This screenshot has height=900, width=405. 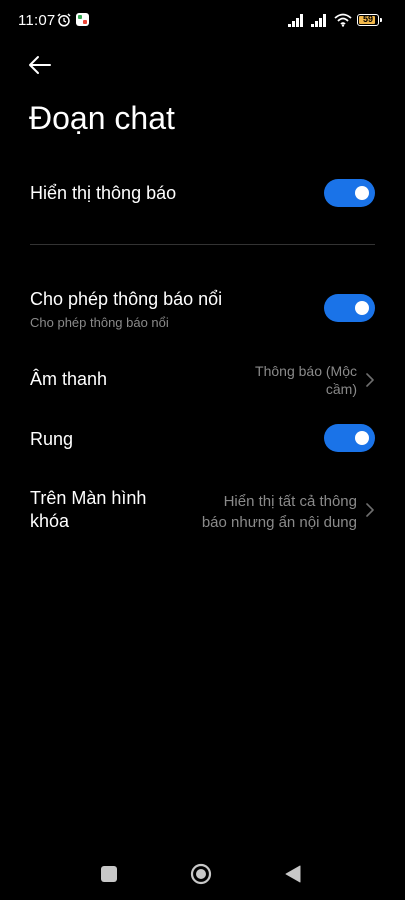 What do you see at coordinates (88, 510) in the screenshot?
I see `setting-title: Trên Màn hình khóa` at bounding box center [88, 510].